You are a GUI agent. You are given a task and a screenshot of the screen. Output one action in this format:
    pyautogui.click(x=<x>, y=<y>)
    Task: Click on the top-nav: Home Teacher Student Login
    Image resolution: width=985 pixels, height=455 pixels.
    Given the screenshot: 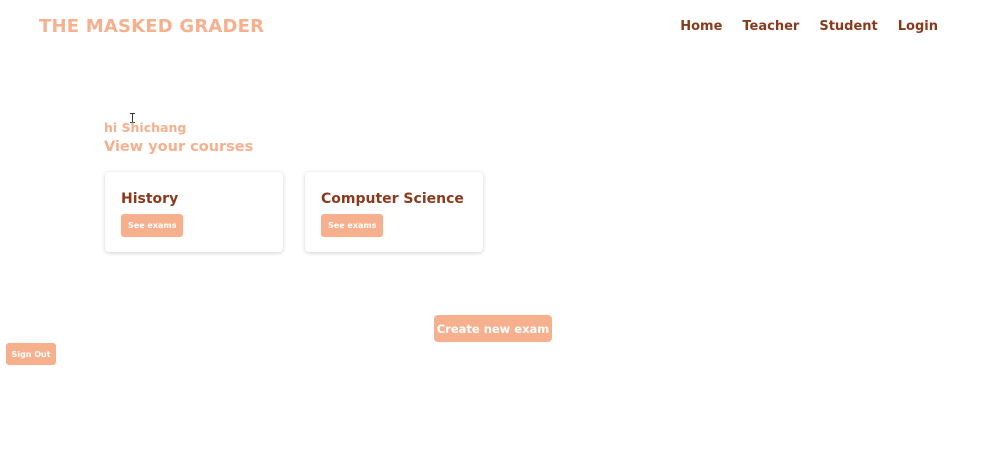 What is the action you would take?
    pyautogui.click(x=799, y=26)
    